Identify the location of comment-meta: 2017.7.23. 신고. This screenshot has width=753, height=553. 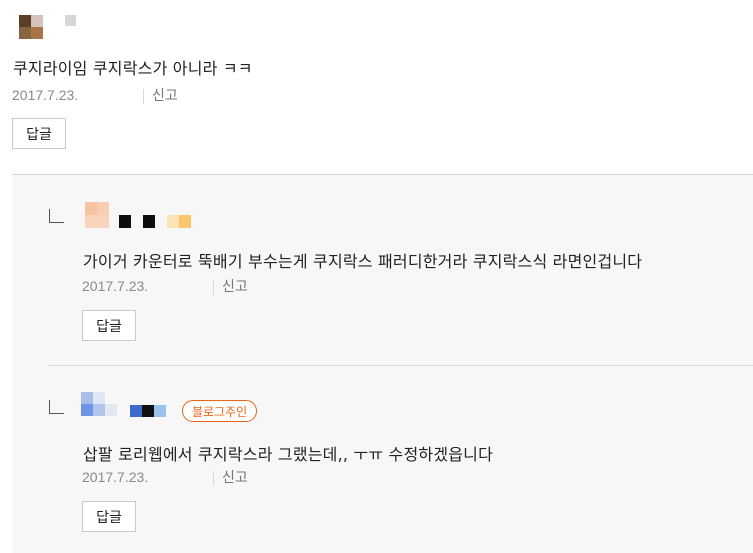
(95, 95).